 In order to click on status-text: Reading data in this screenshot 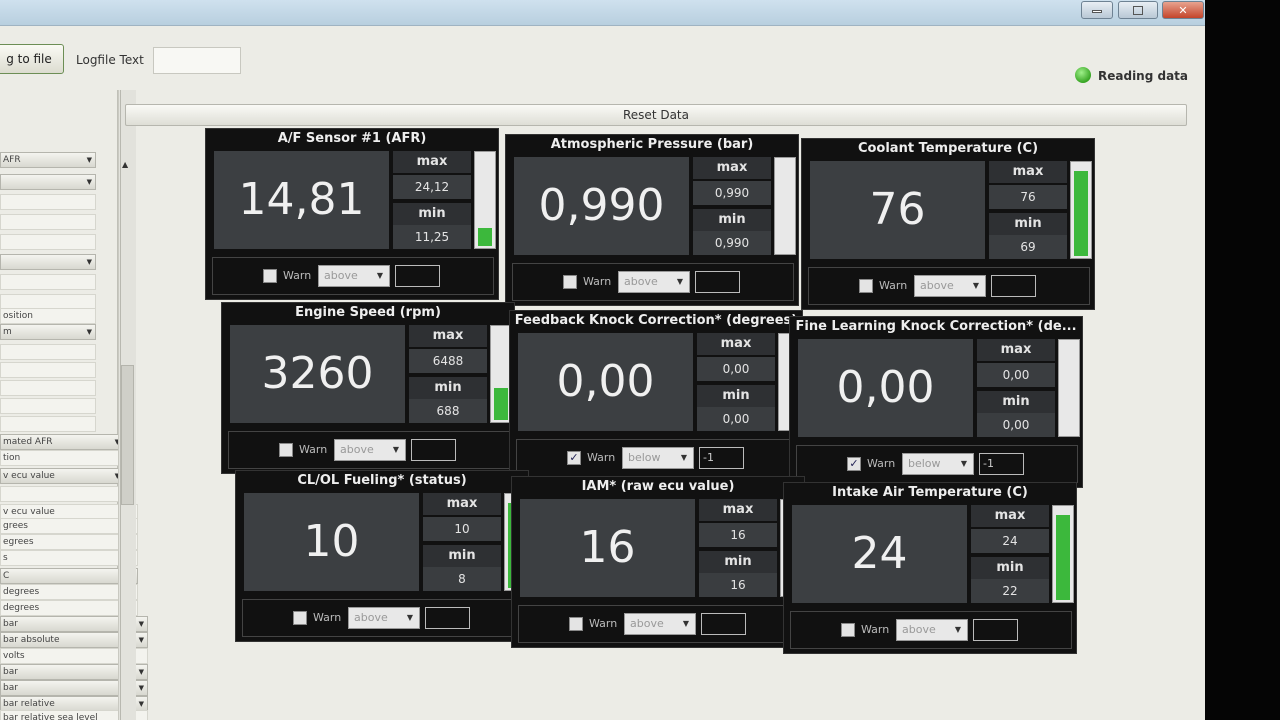, I will do `click(1143, 76)`.